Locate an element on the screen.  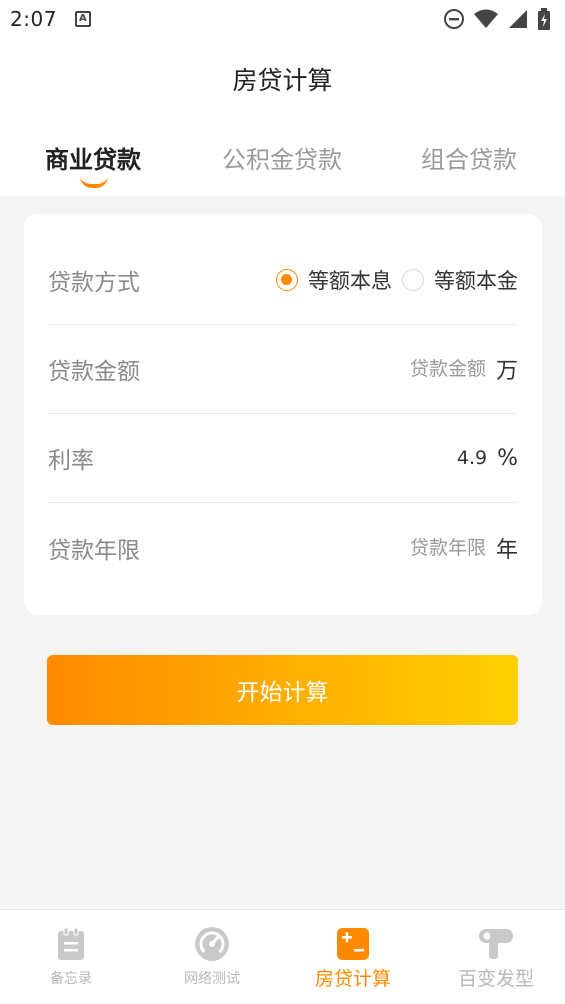
nav-icon-wrap-hairstyle is located at coordinates (496, 944).